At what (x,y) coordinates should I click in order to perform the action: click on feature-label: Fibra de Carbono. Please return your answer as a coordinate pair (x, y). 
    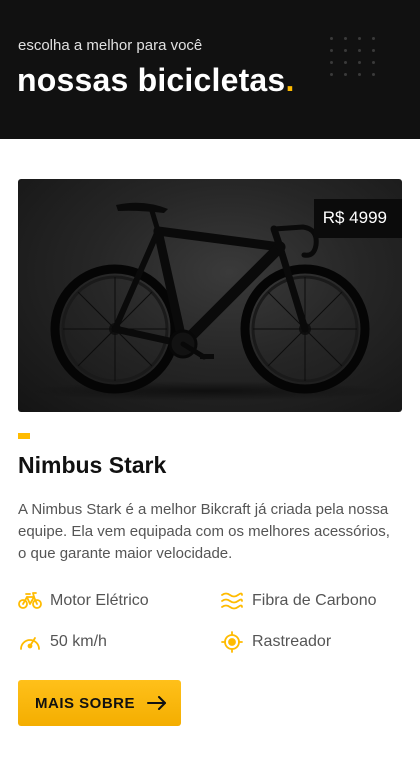
    Looking at the image, I should click on (314, 600).